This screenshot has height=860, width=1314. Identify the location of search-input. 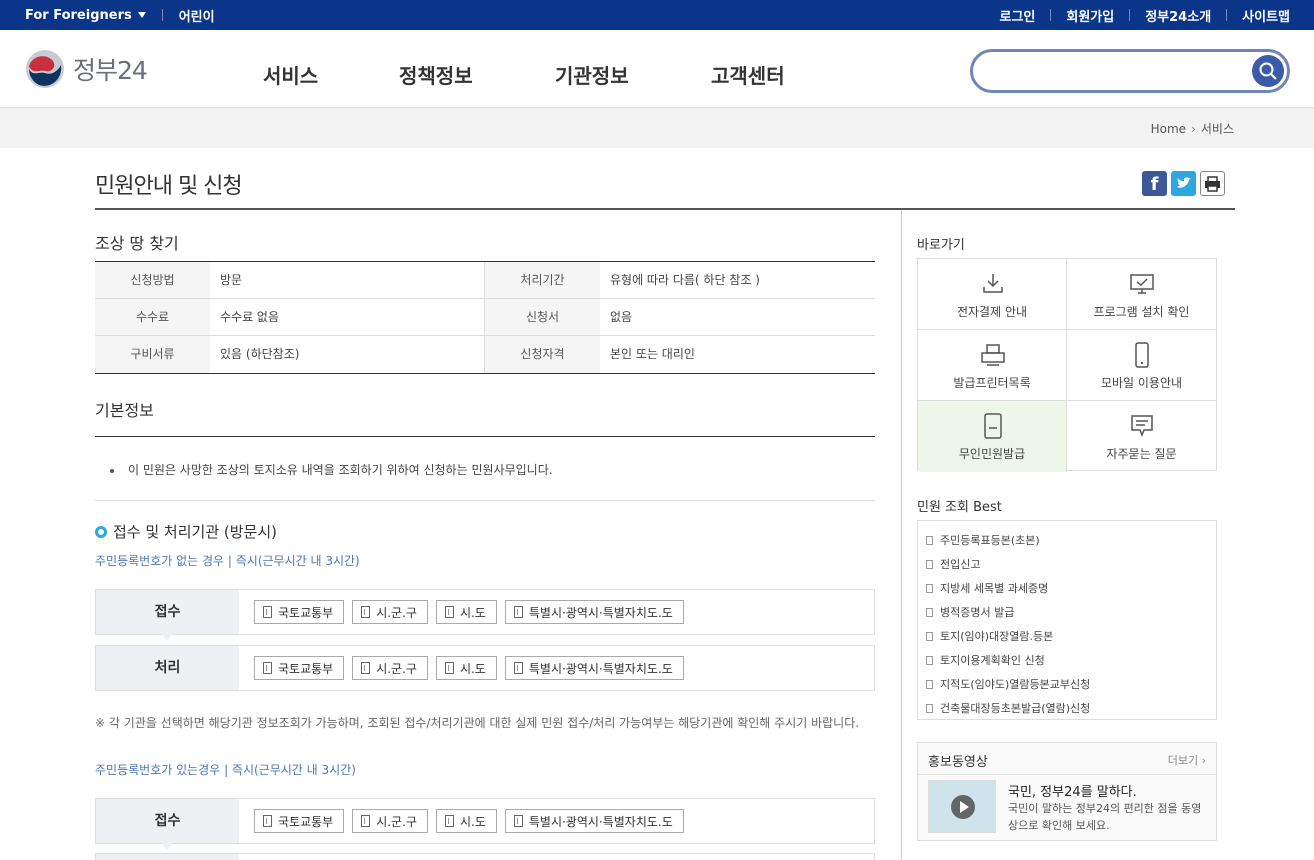
(1130, 71).